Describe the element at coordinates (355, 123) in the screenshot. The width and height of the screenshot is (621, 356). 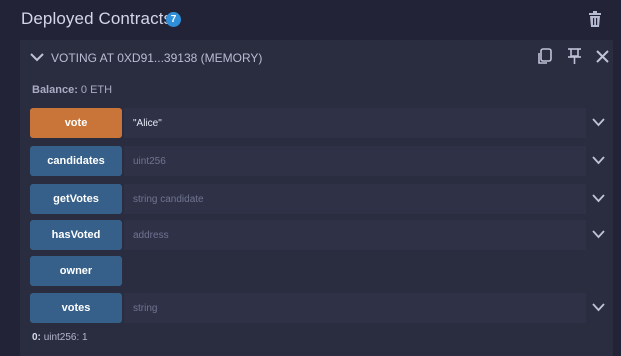
I see `vote-input: "Alice"` at that location.